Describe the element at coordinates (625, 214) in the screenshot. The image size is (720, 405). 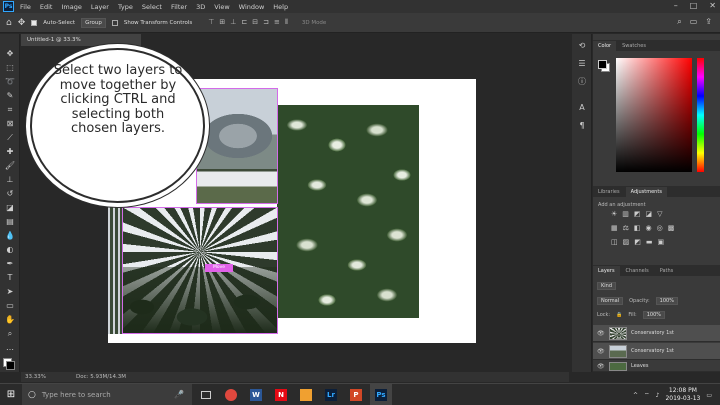
I see `levels-icon: ▥` at that location.